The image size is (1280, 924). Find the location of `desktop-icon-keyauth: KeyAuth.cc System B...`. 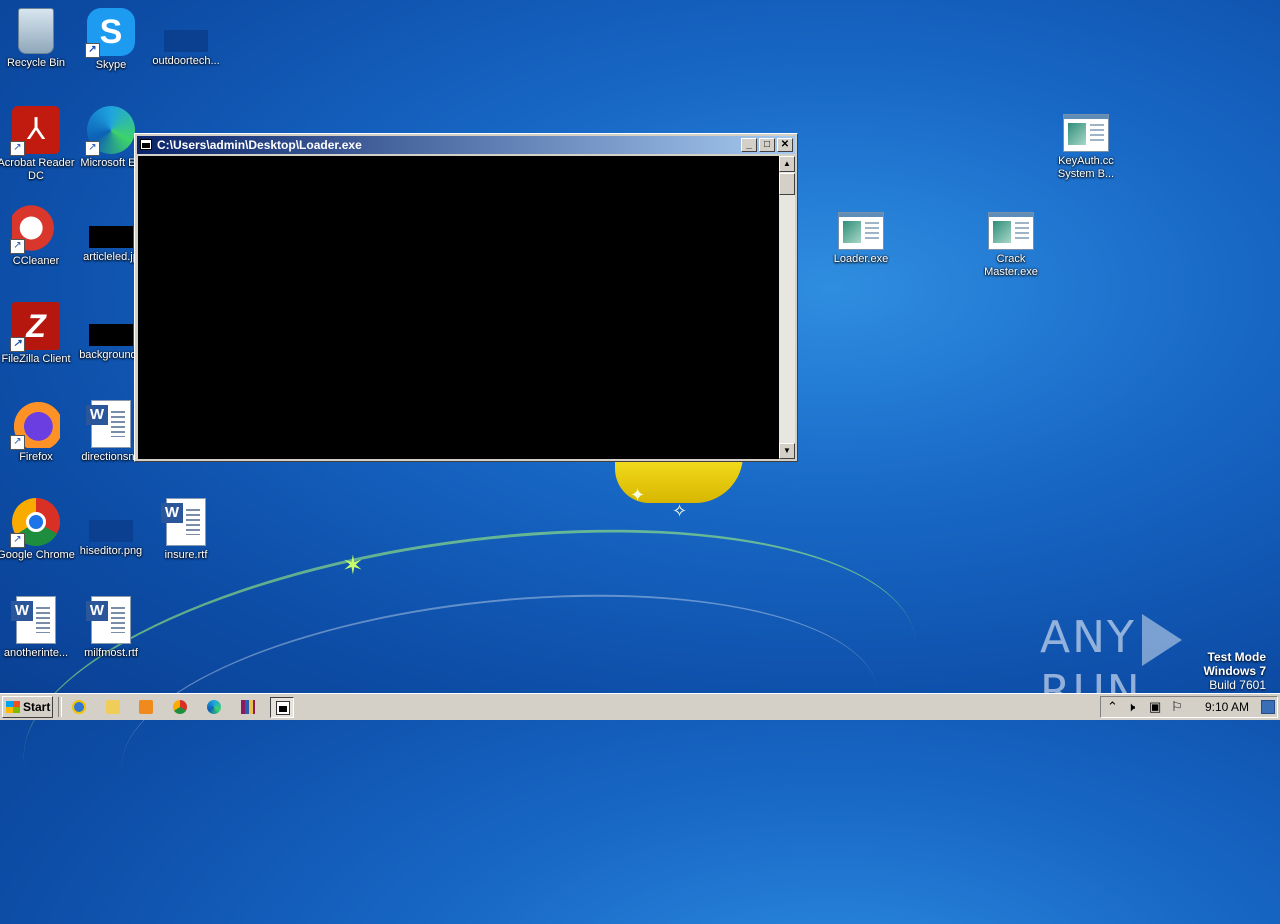

desktop-icon-keyauth: KeyAuth.cc System B... is located at coordinates (1086, 143).